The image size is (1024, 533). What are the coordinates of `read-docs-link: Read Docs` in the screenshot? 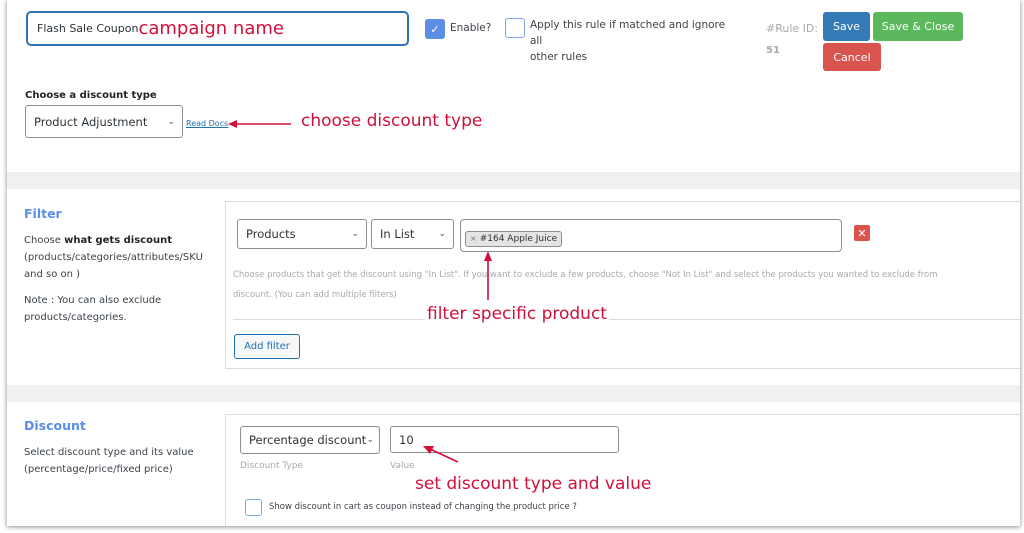 It's located at (207, 123).